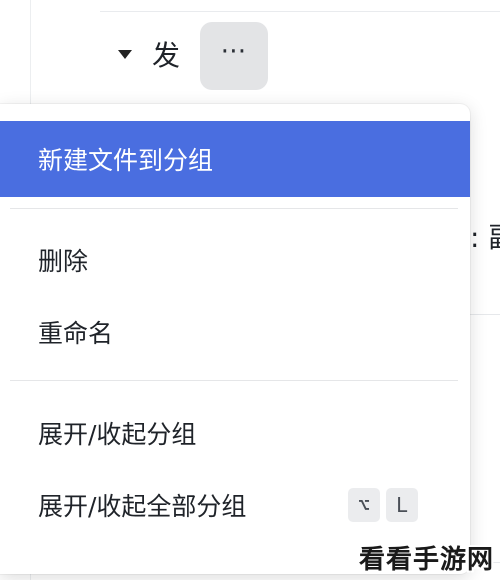 This screenshot has height=580, width=500. I want to click on group-title: 发, so click(166, 55).